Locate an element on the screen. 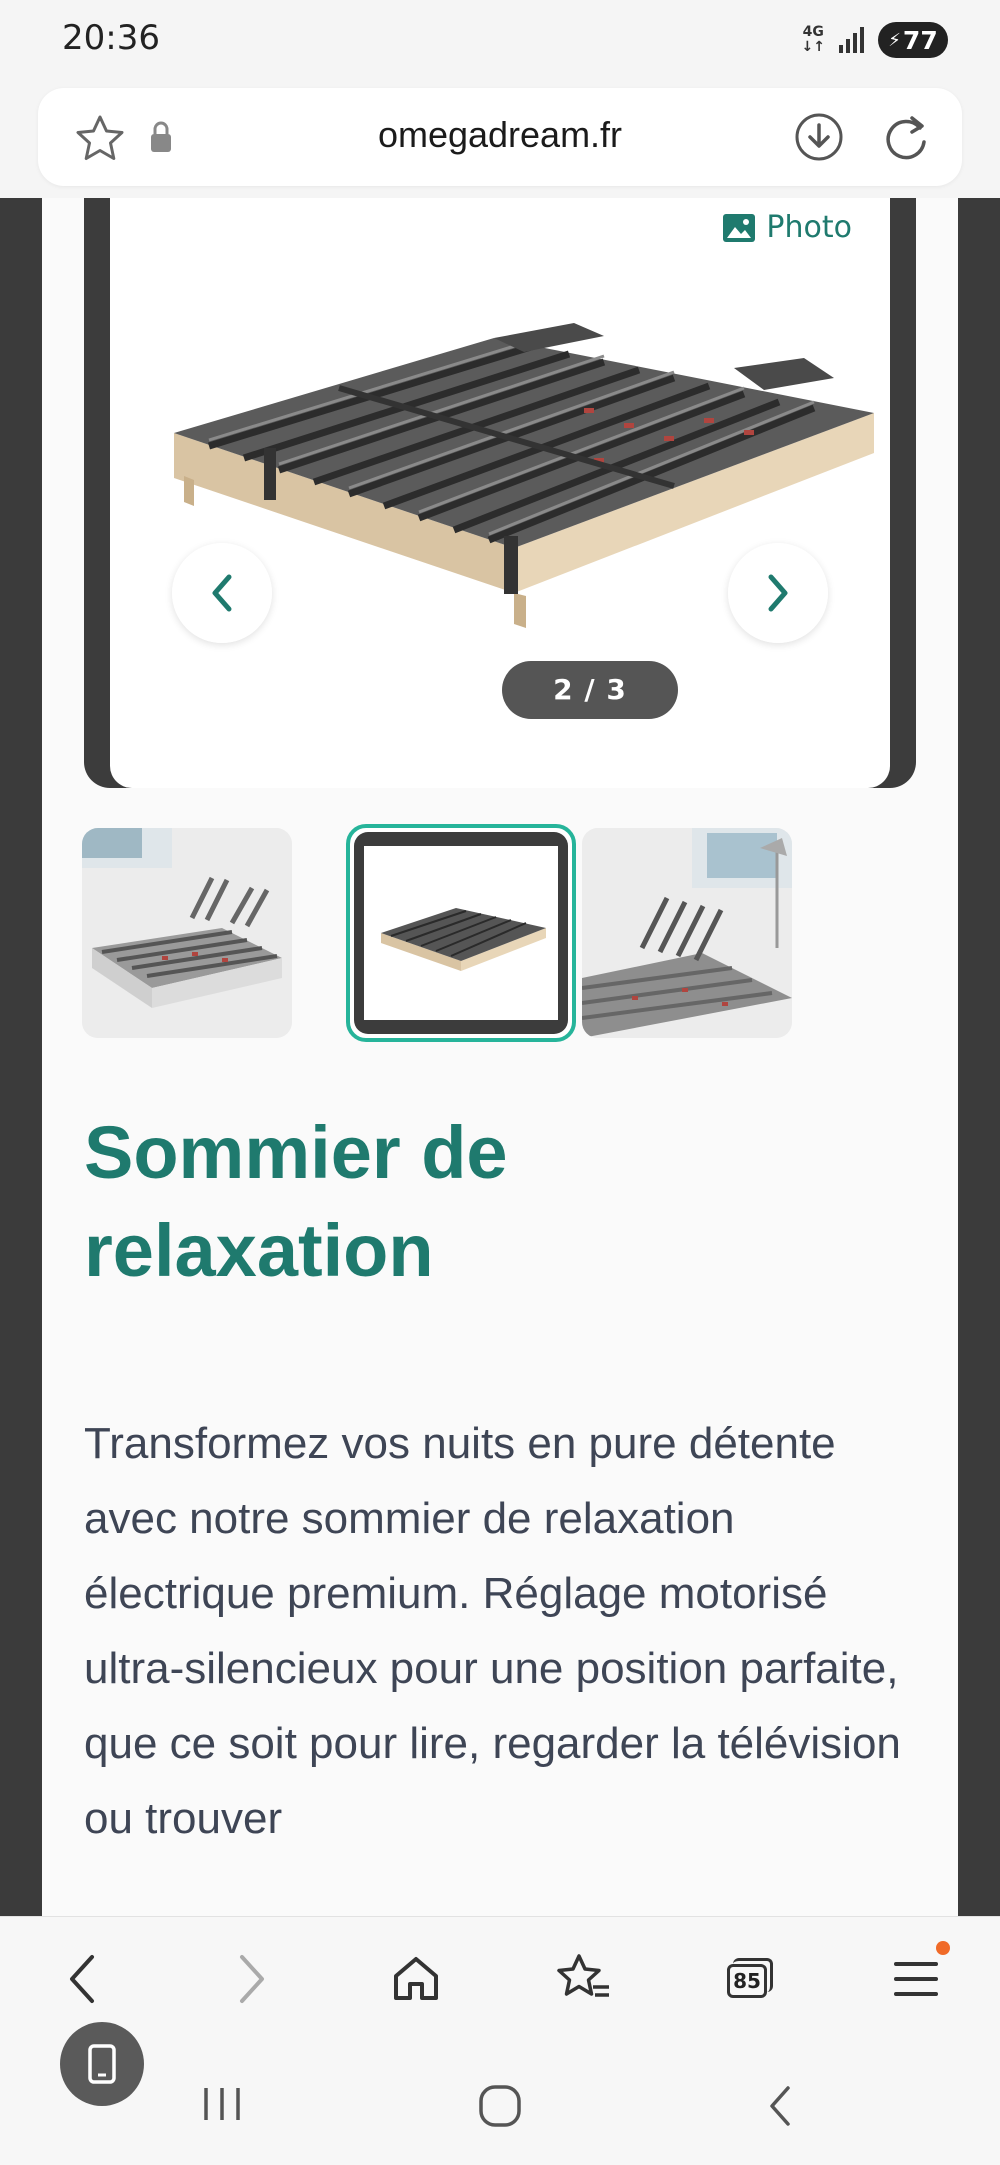 The image size is (1000, 2165). tabs-count: 85 is located at coordinates (747, 1981).